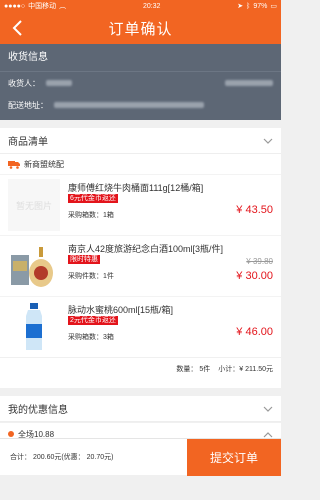  Describe the element at coordinates (248, 6) in the screenshot. I see `bluetooth-icon: ᛒ` at that location.